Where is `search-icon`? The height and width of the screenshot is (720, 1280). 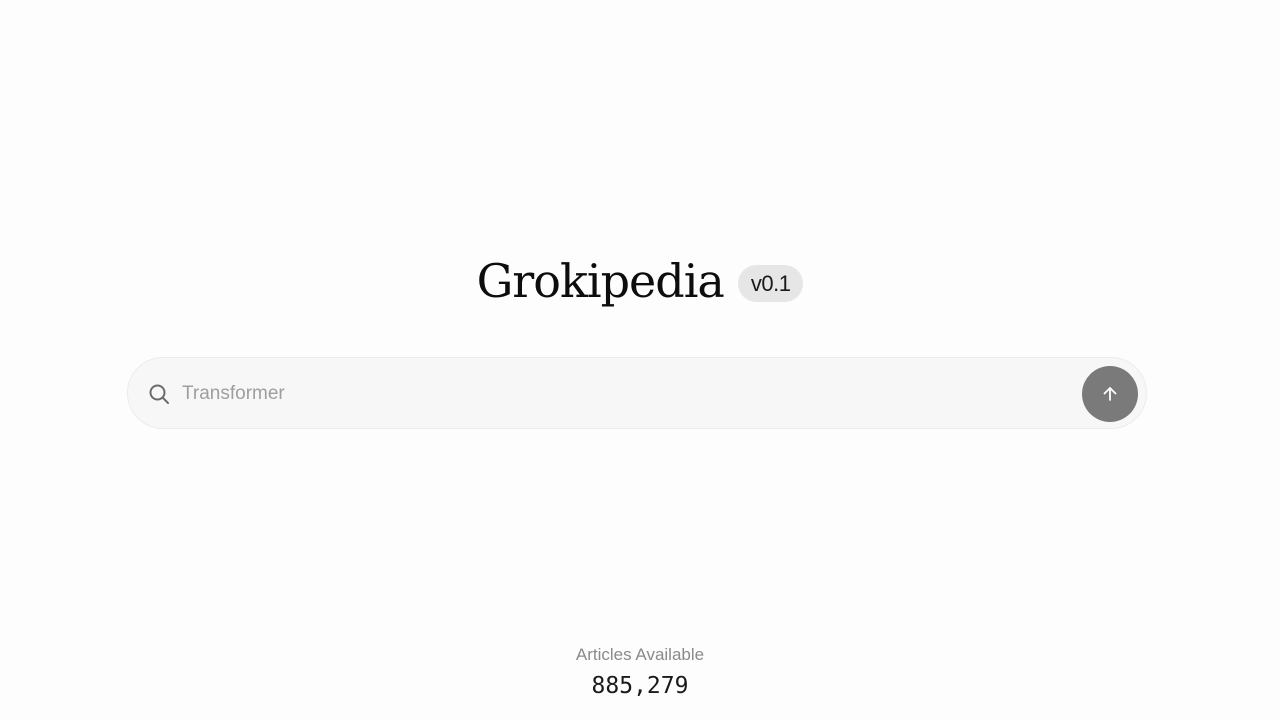
search-icon is located at coordinates (159, 394).